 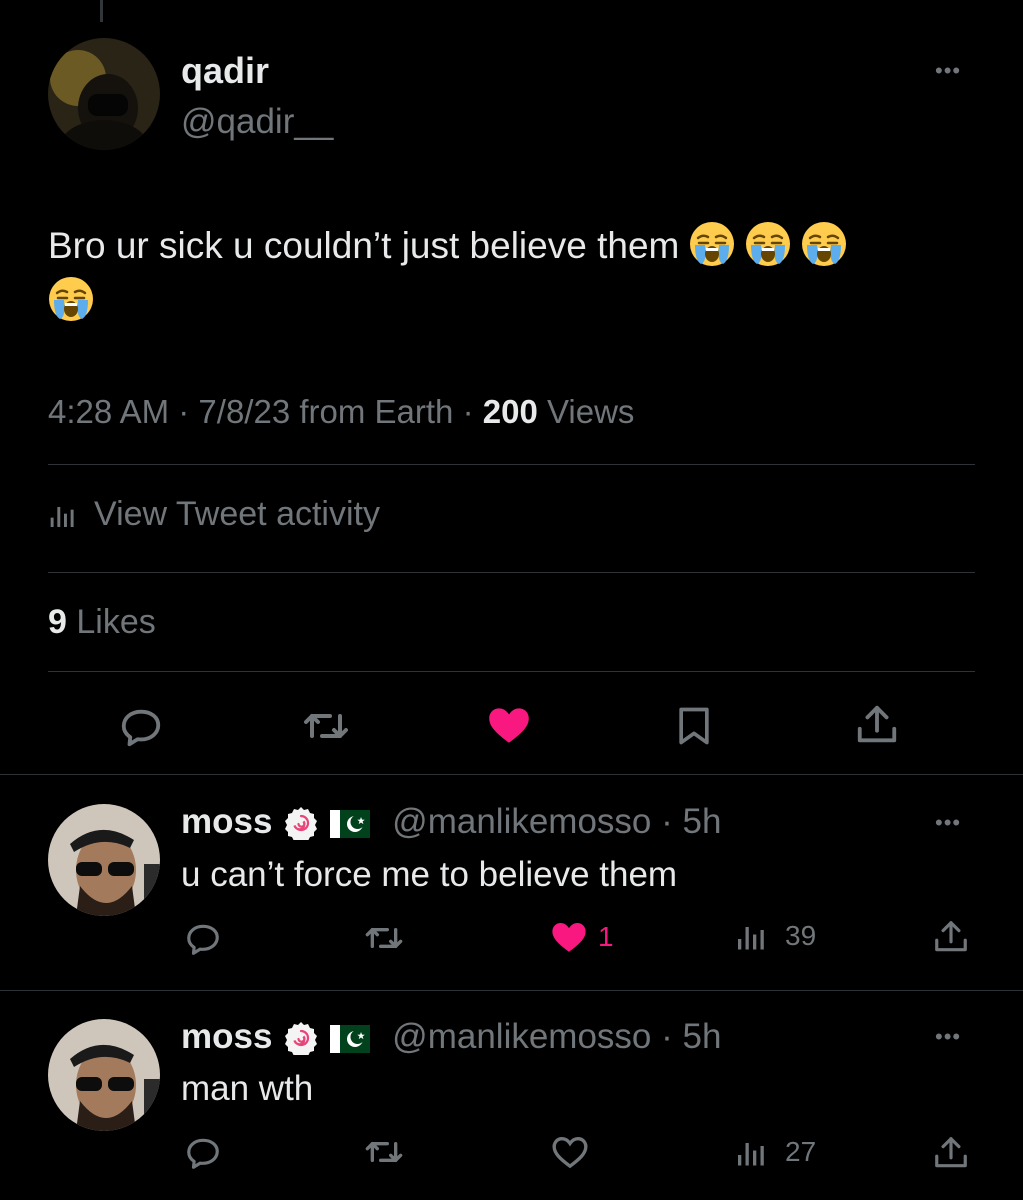 I want to click on tweet-meta: 4:28 AM · 7/8/23 from Earth · 200 Views, so click(x=341, y=412).